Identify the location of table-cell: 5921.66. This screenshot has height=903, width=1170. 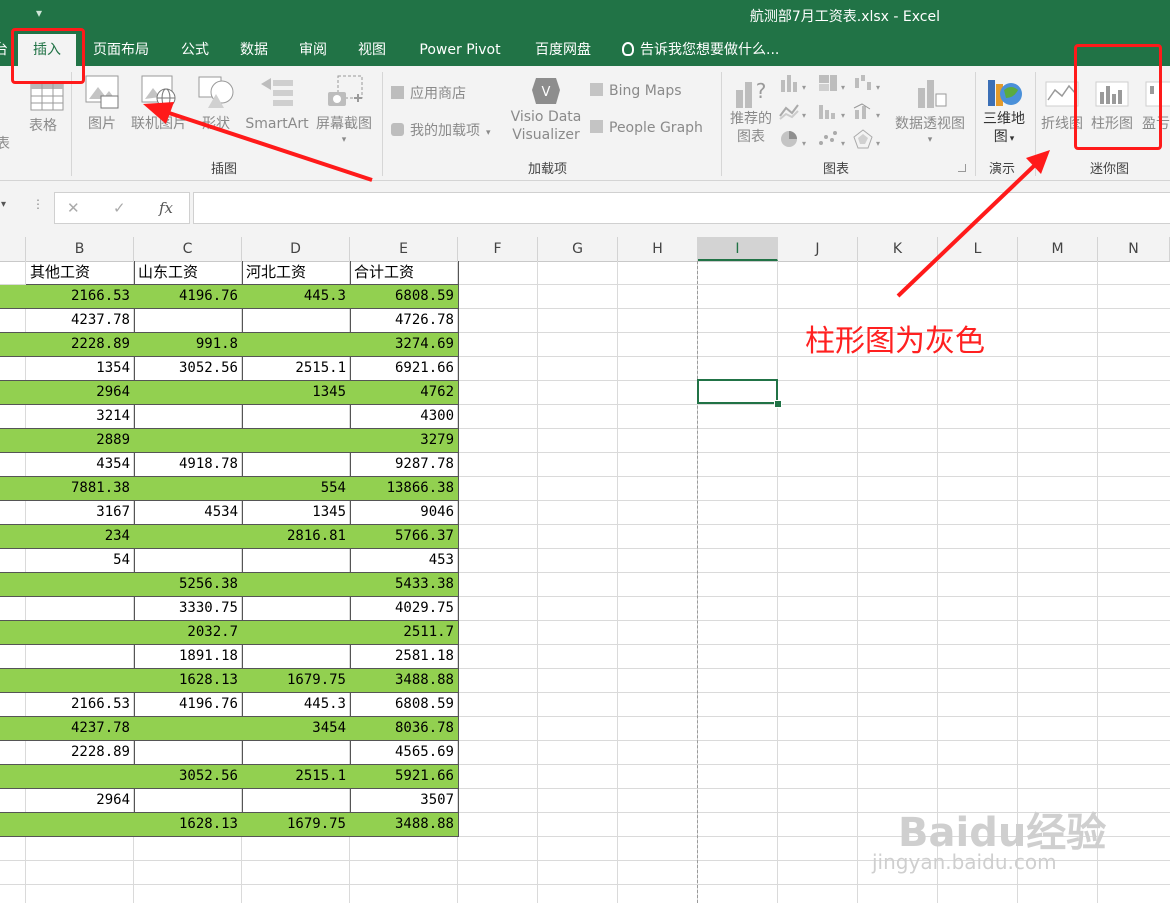
(404, 777).